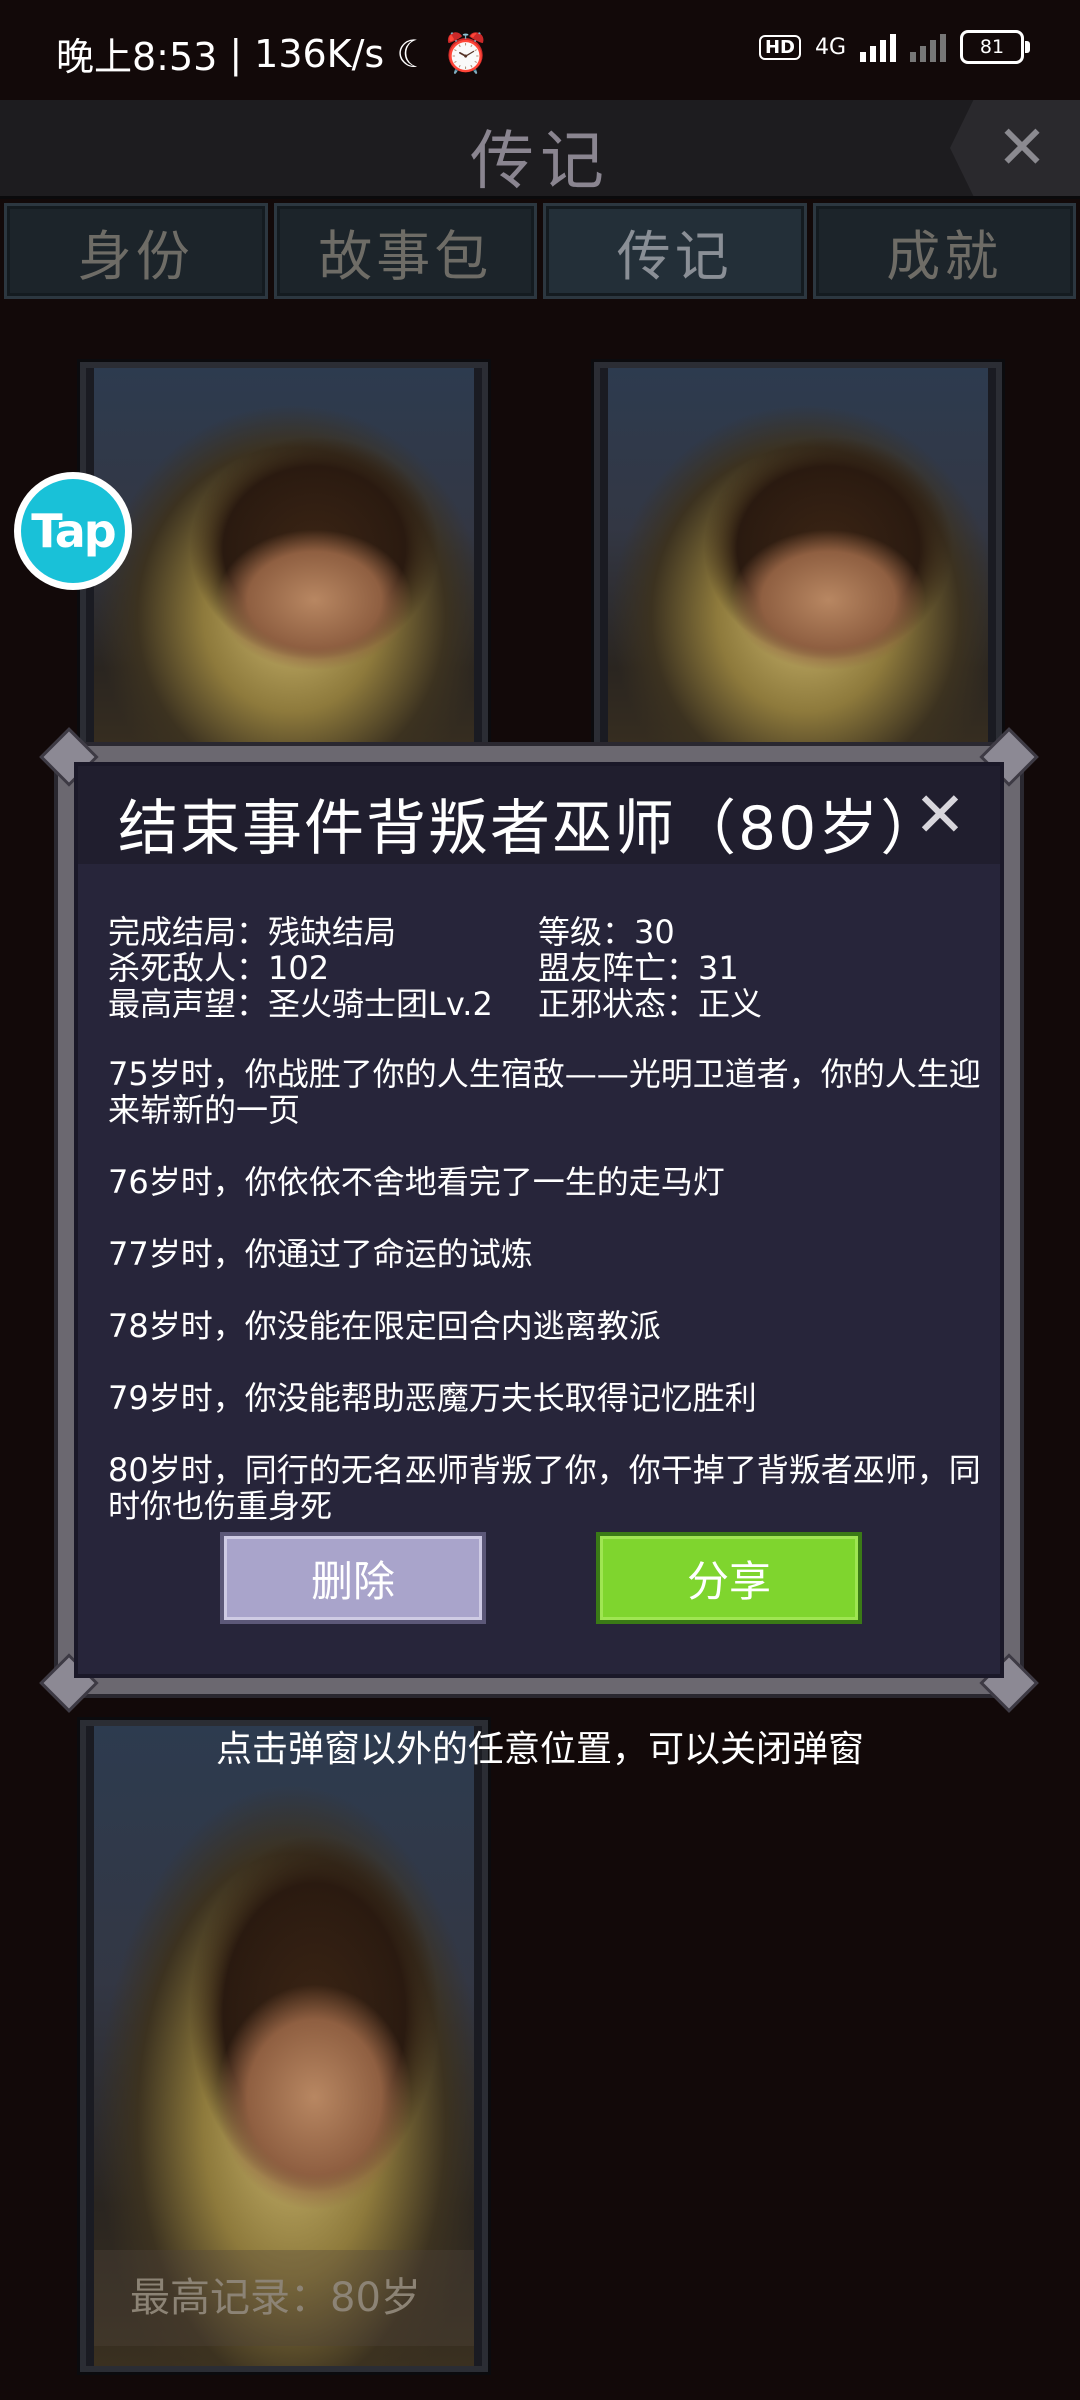 This screenshot has height=2400, width=1080. I want to click on page-header: 传记 ✕, so click(540, 149).